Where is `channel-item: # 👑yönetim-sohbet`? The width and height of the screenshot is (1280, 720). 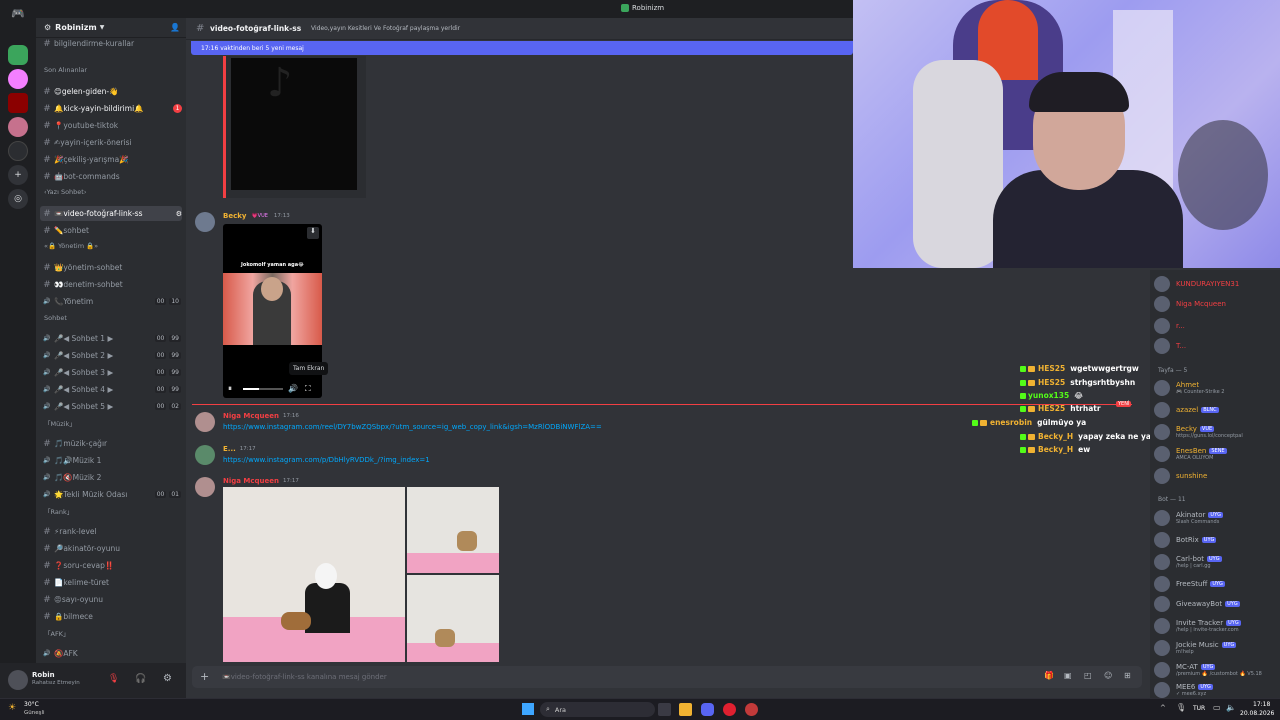
channel-item: # 👑yönetim-sohbet is located at coordinates (111, 267).